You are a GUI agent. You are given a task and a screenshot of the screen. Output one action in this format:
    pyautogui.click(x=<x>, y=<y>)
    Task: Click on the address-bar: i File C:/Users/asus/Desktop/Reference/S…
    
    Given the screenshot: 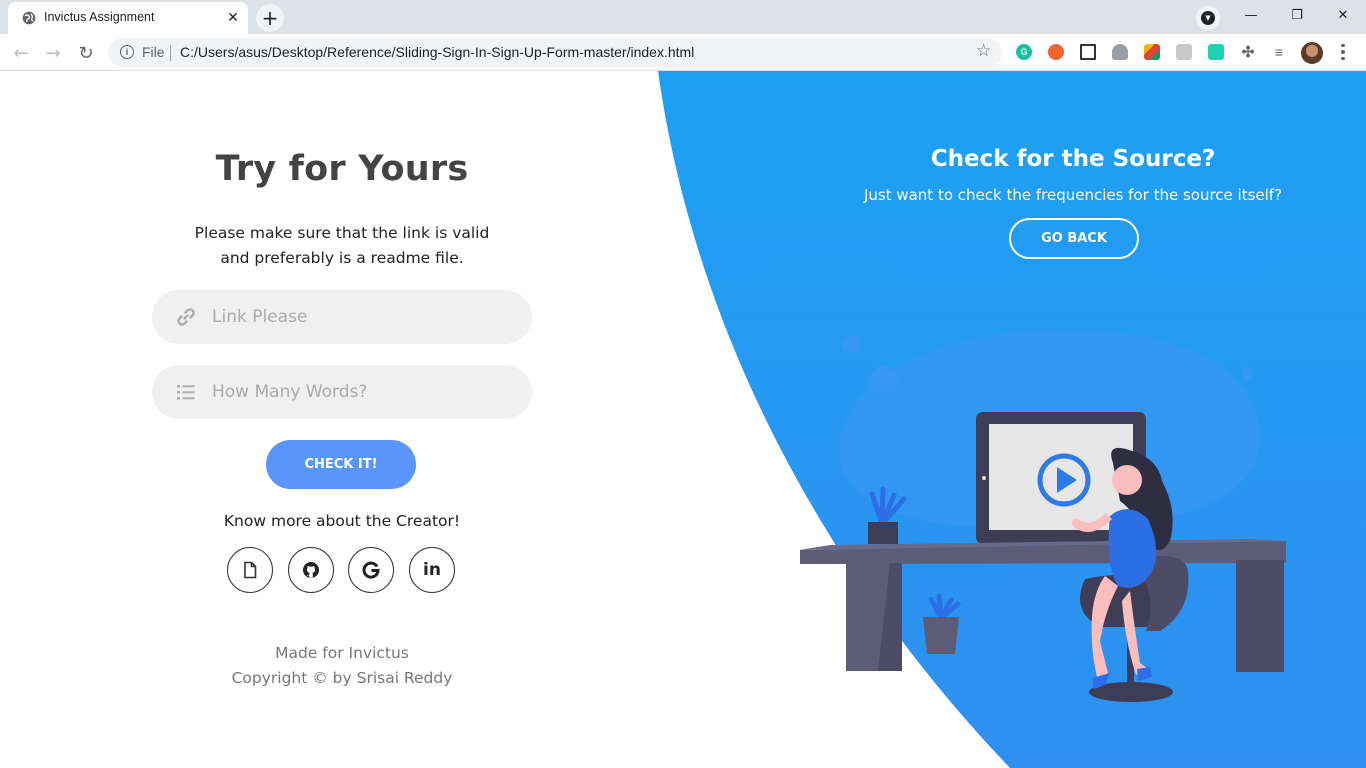 What is the action you would take?
    pyautogui.click(x=555, y=52)
    